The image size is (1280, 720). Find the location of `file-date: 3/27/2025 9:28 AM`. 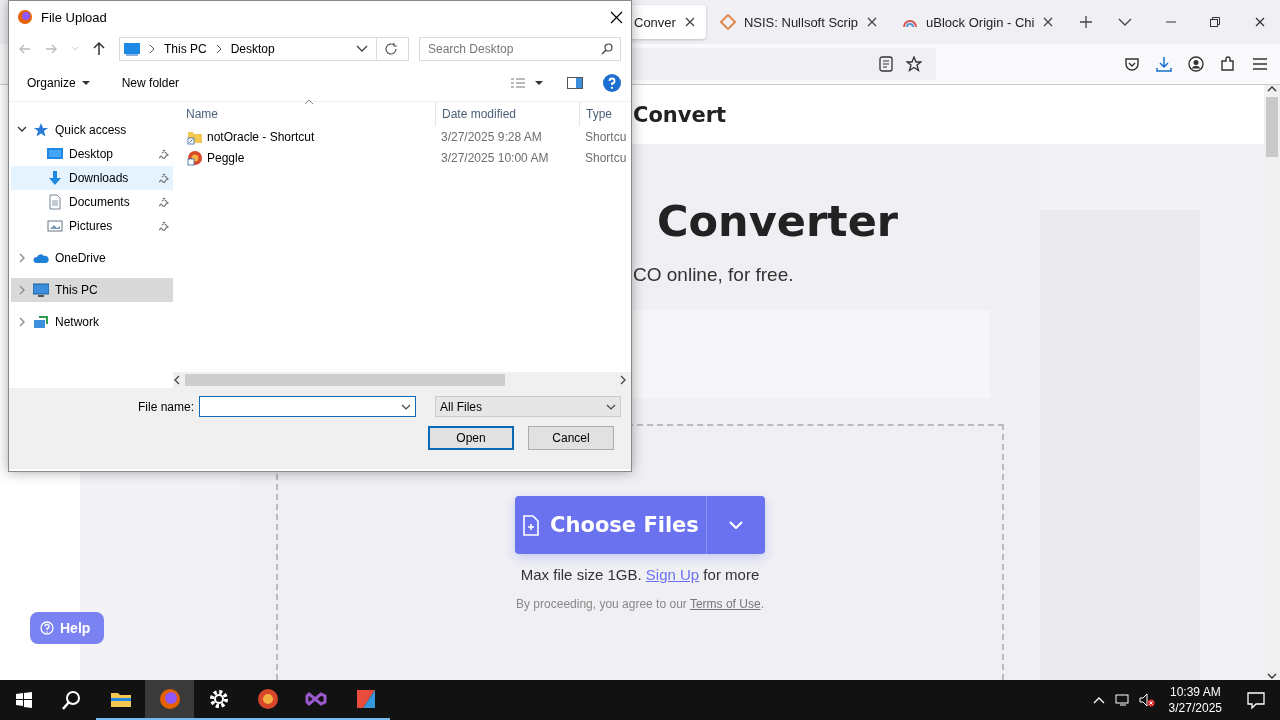

file-date: 3/27/2025 9:28 AM is located at coordinates (491, 136).